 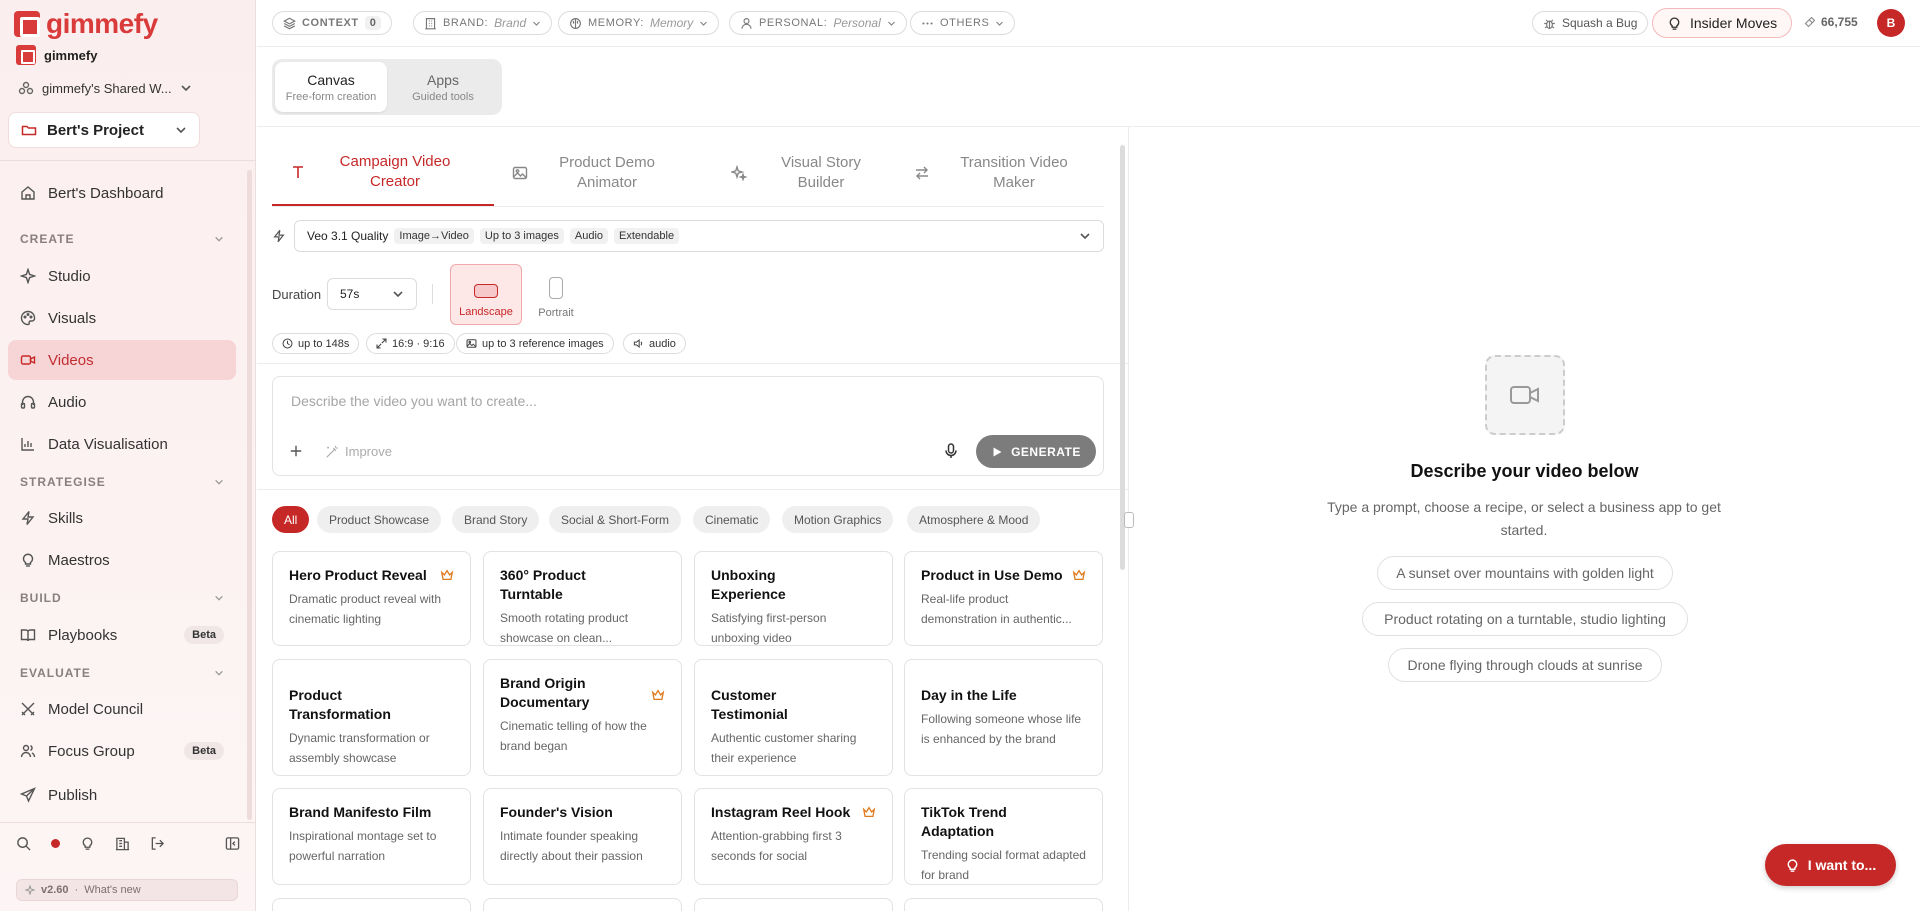 What do you see at coordinates (23, 843) in the screenshot?
I see `search-icon` at bounding box center [23, 843].